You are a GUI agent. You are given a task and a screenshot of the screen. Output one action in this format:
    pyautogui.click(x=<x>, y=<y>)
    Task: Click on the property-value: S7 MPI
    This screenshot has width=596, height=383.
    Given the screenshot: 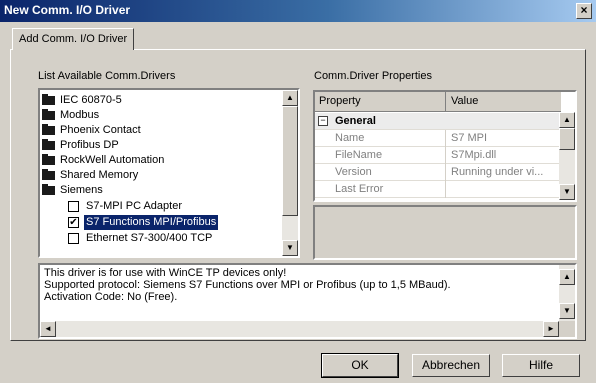 What is the action you would take?
    pyautogui.click(x=469, y=138)
    